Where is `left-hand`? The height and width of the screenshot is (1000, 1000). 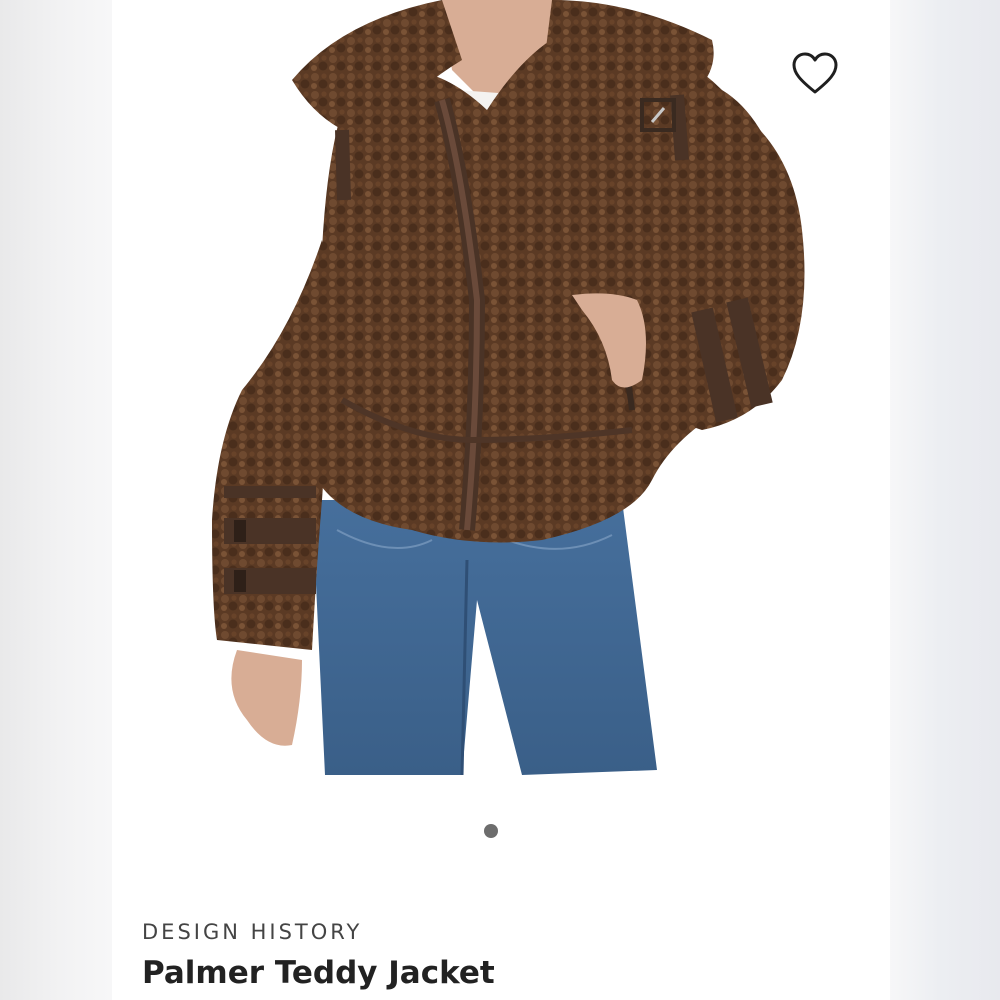 left-hand is located at coordinates (266, 698).